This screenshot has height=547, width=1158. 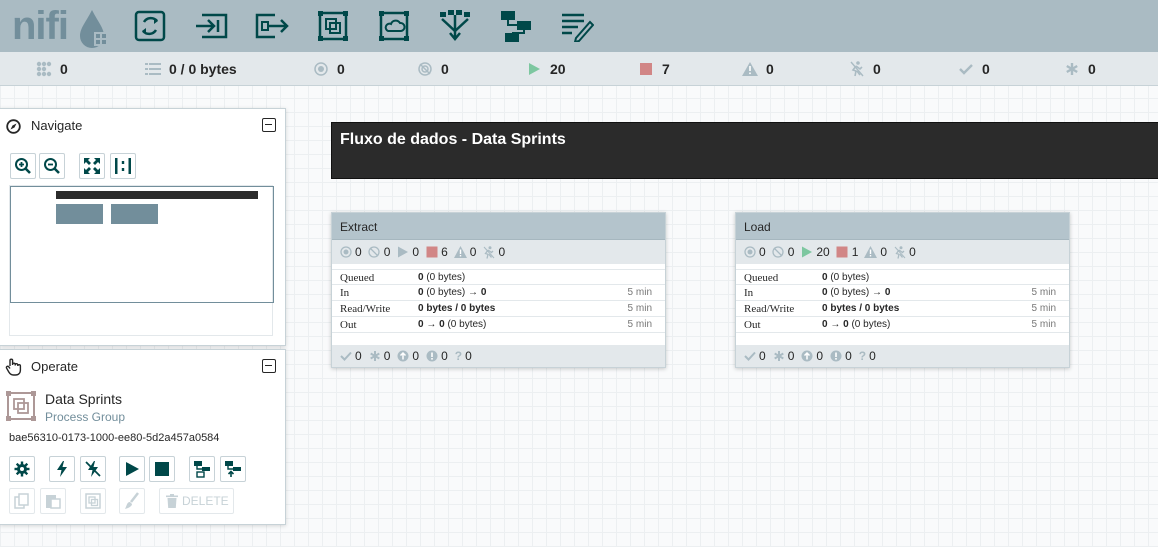 I want to click on add-label-button, so click(x=577, y=26).